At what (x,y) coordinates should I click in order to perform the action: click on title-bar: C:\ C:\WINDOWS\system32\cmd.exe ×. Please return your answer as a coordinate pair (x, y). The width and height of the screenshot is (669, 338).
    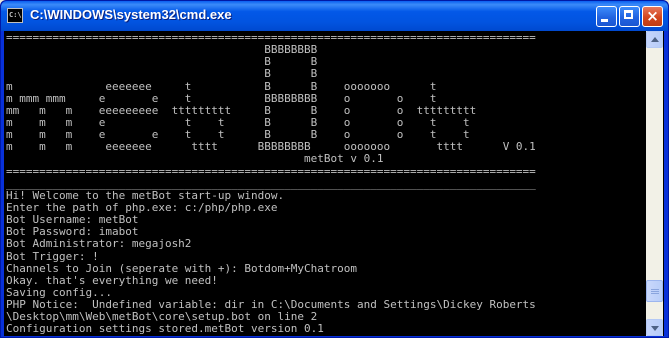
    Looking at the image, I should click on (334, 16).